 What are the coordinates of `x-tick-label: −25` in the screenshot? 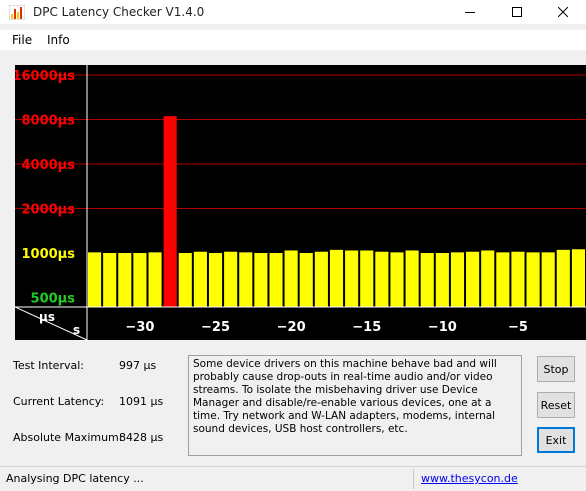 It's located at (215, 327).